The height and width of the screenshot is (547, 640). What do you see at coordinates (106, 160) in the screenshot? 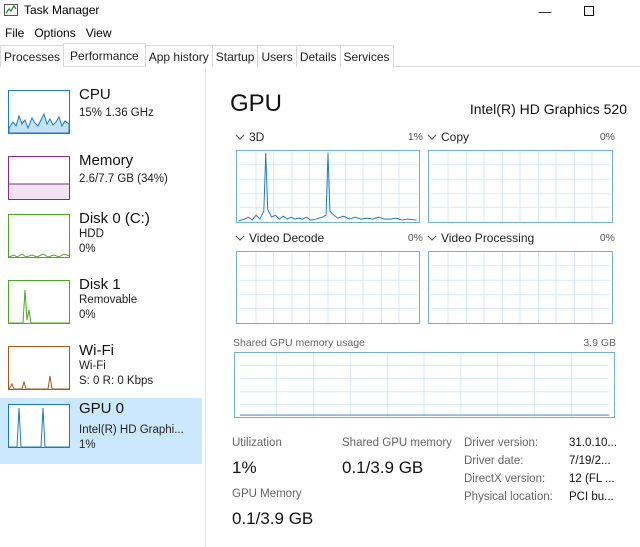
I see `sidebar-item-label: Memory` at bounding box center [106, 160].